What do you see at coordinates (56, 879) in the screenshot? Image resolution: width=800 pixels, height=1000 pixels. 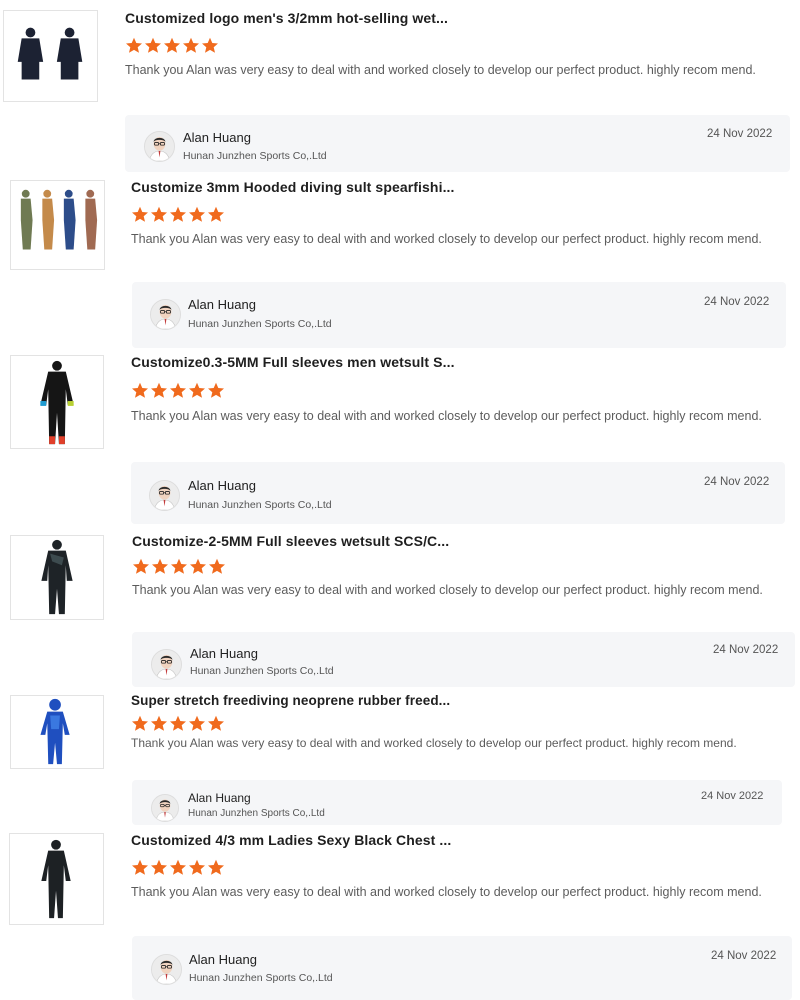 I see `product-thumbnail` at bounding box center [56, 879].